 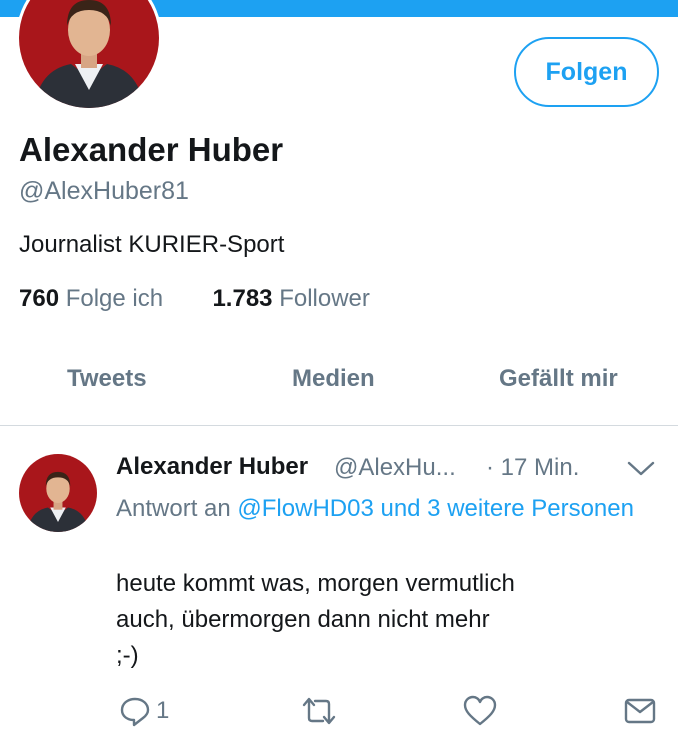 What do you see at coordinates (114, 298) in the screenshot?
I see `following-label: Folge ich` at bounding box center [114, 298].